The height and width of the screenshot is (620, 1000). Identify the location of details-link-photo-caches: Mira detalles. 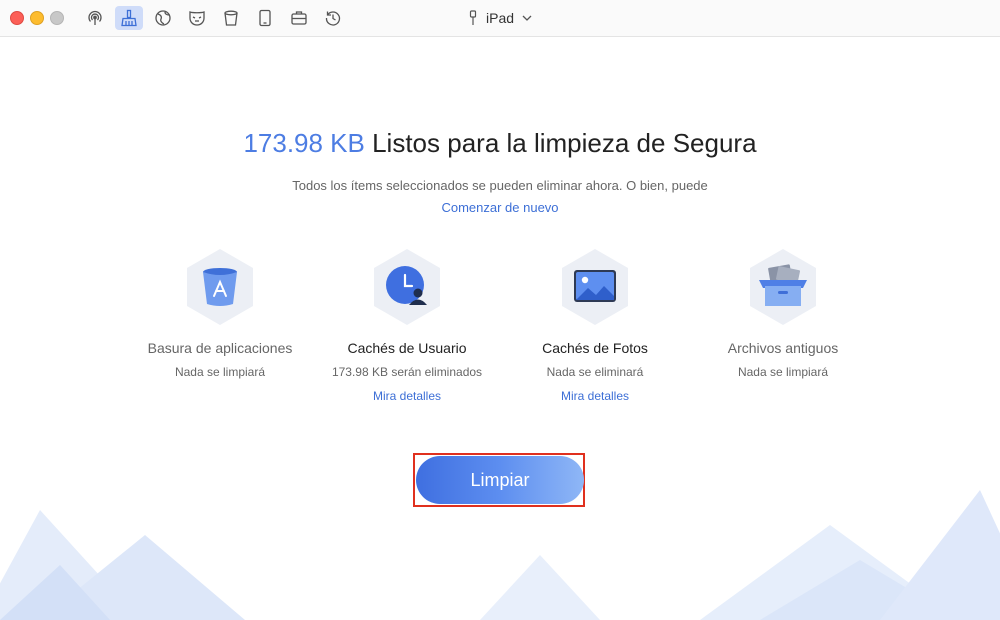
(595, 396).